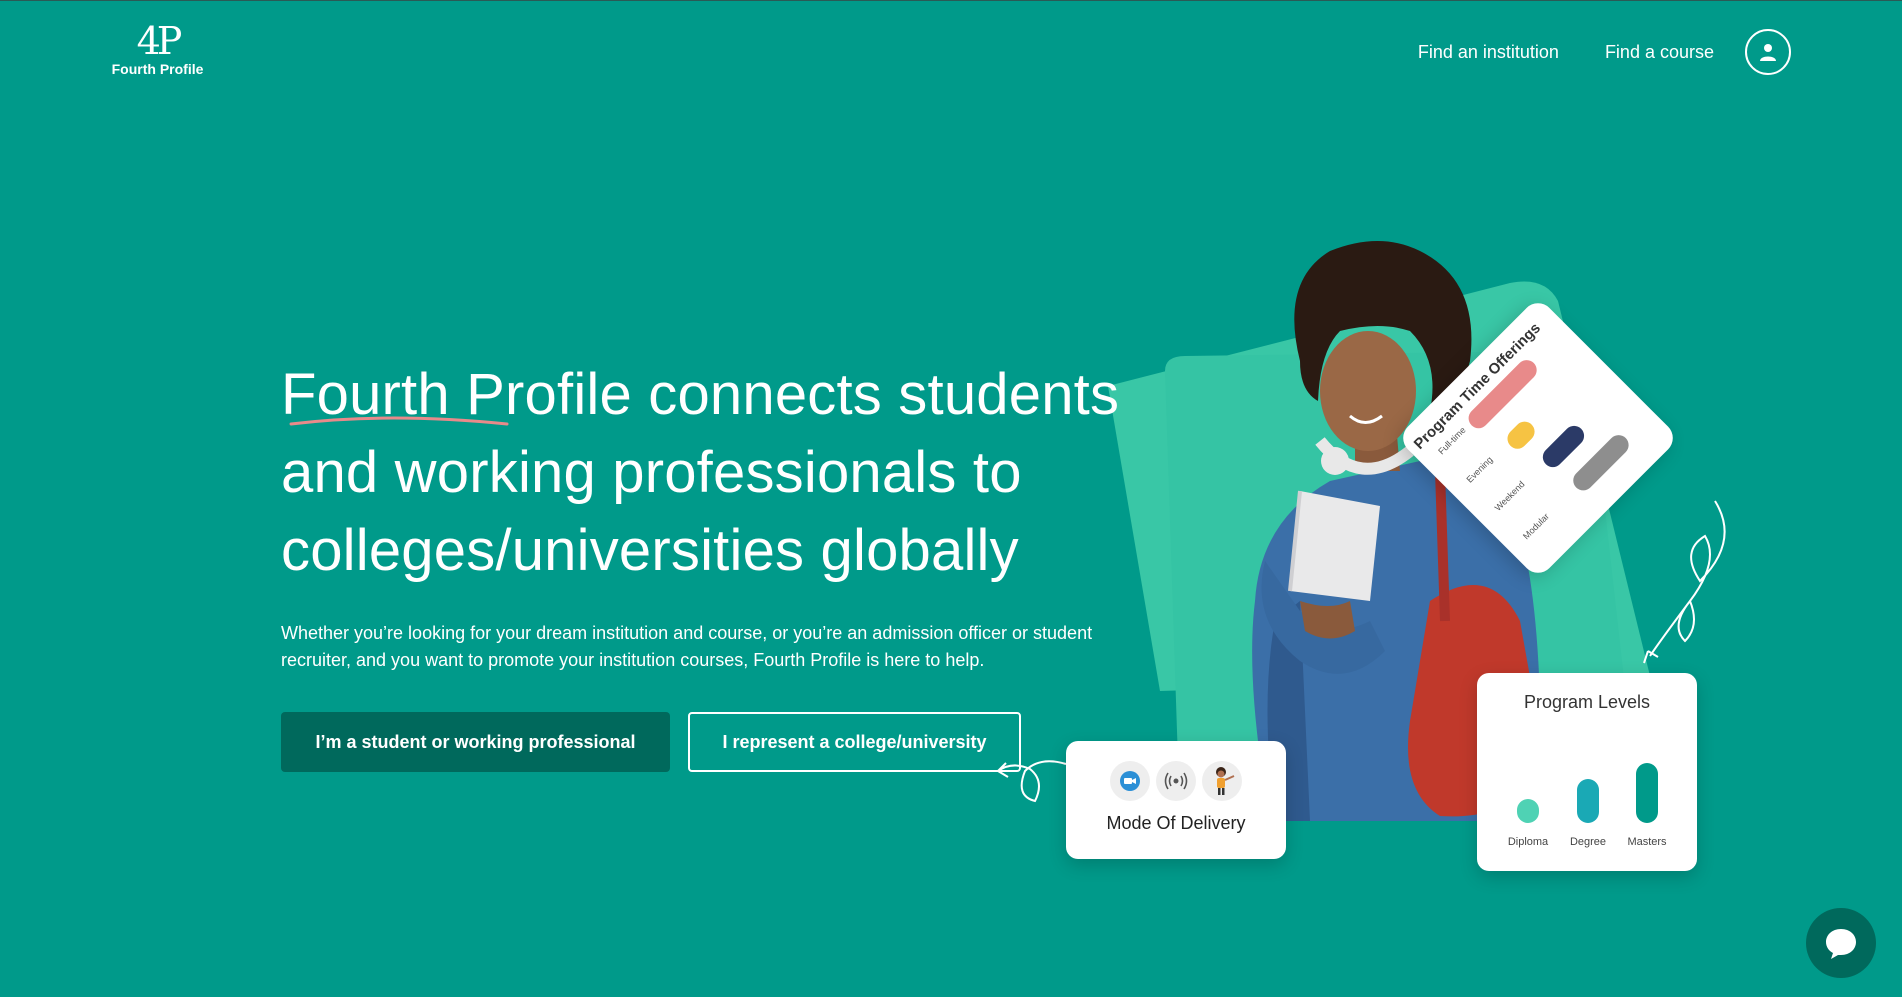  I want to click on level-bar-degree, so click(1588, 801).